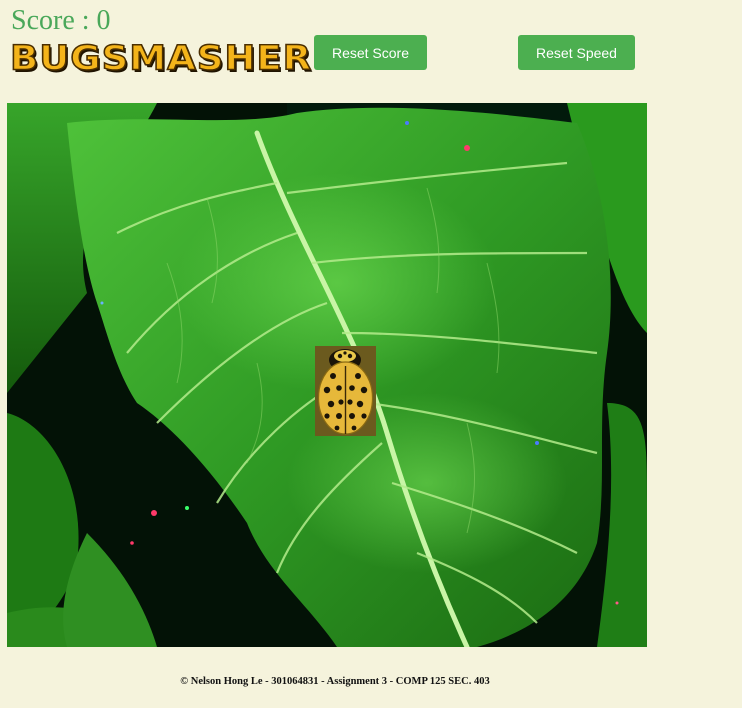 The width and height of the screenshot is (742, 708). What do you see at coordinates (576, 52) in the screenshot?
I see `reset-speed-button: Reset Speed` at bounding box center [576, 52].